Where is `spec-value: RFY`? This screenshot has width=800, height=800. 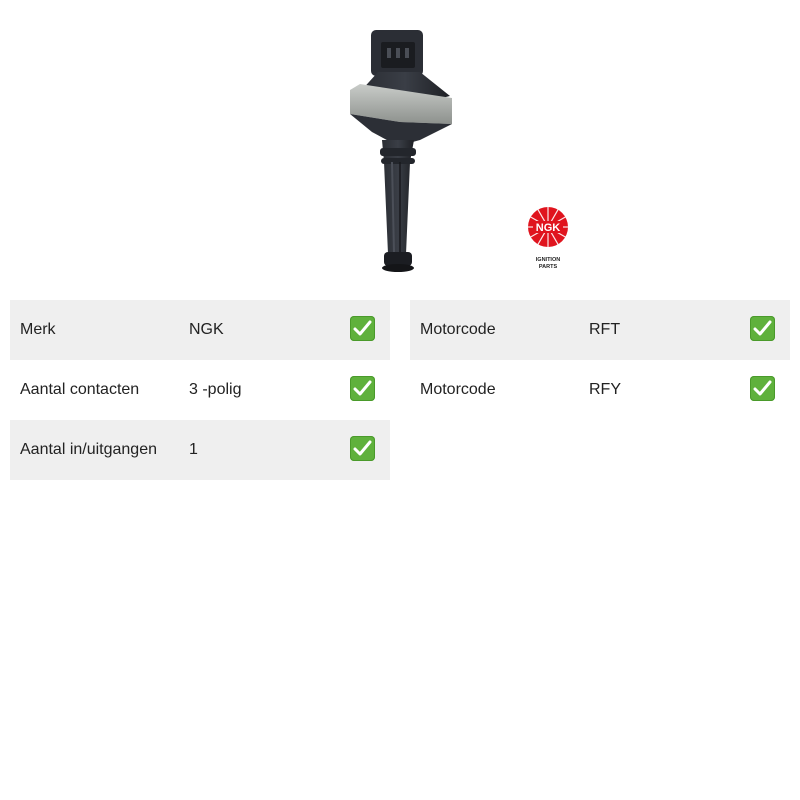 spec-value: RFY is located at coordinates (605, 389).